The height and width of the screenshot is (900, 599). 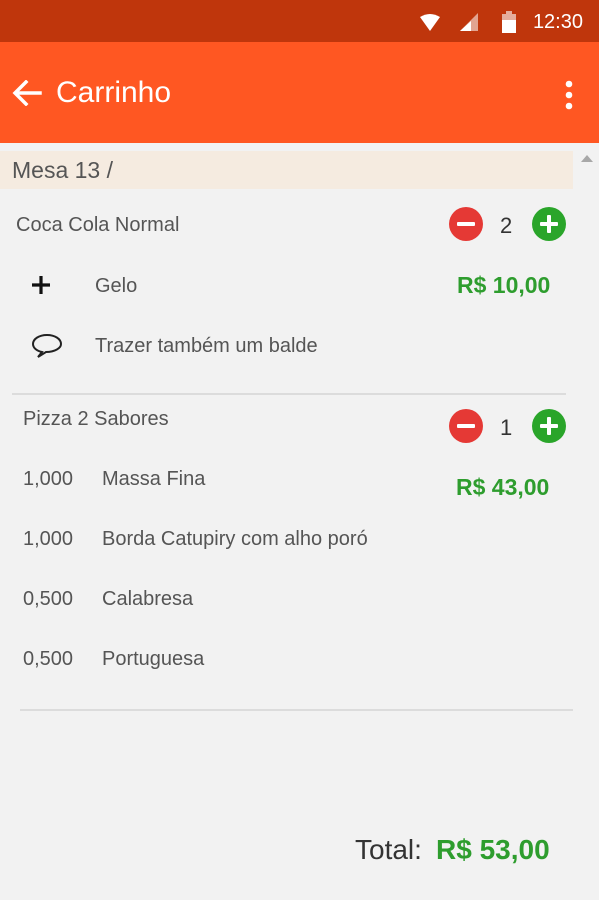 What do you see at coordinates (587, 158) in the screenshot?
I see `scroll-up-icon` at bounding box center [587, 158].